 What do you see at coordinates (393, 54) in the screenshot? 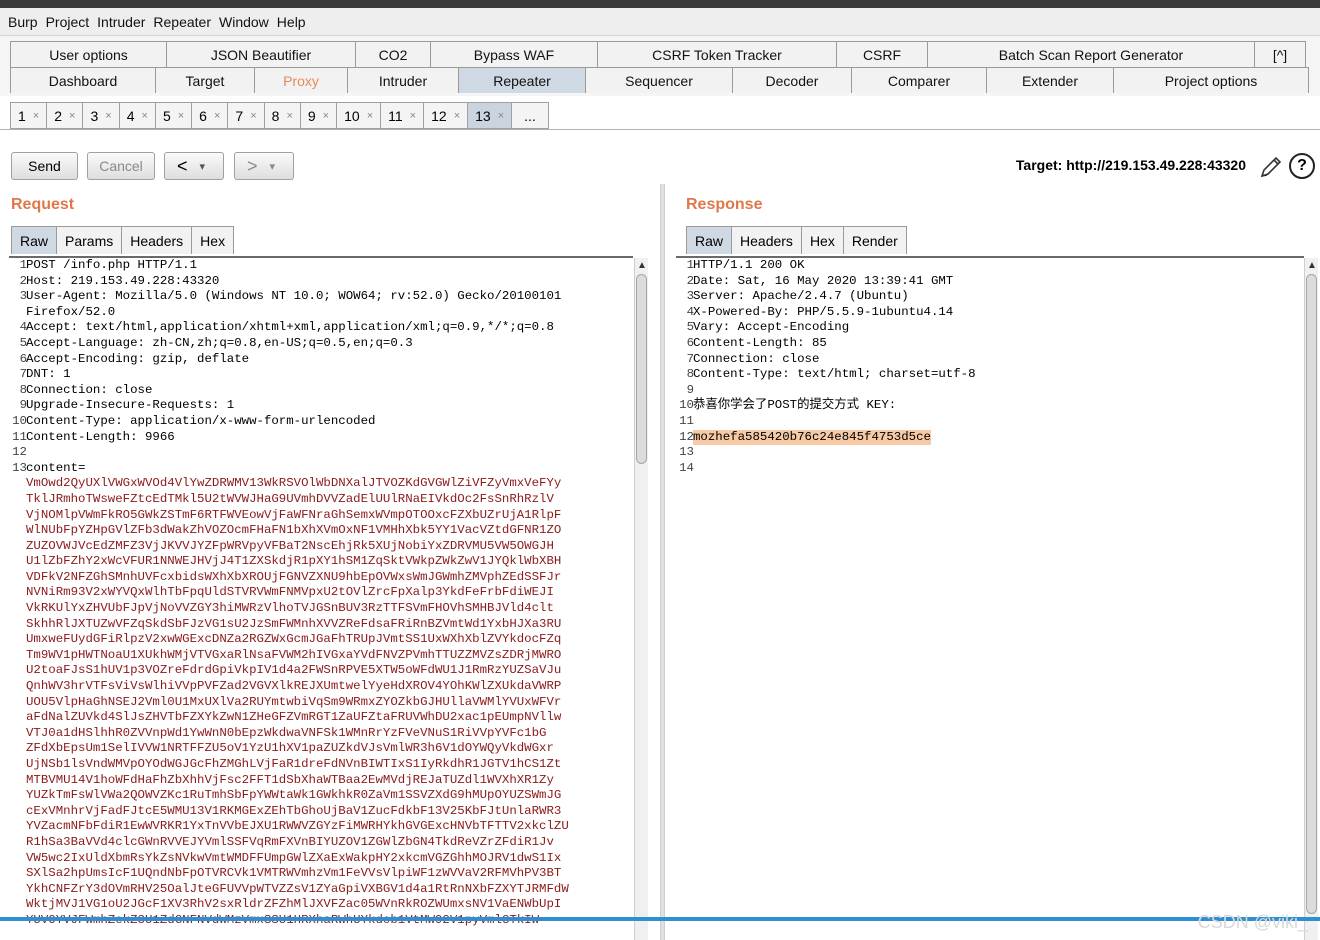
I see `tab-2: CO2` at bounding box center [393, 54].